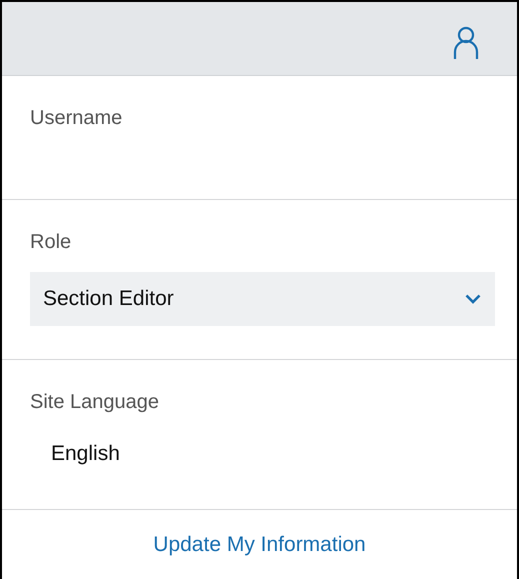 The width and height of the screenshot is (519, 579). Describe the element at coordinates (259, 544) in the screenshot. I see `update-information-link: Update My Information` at that location.